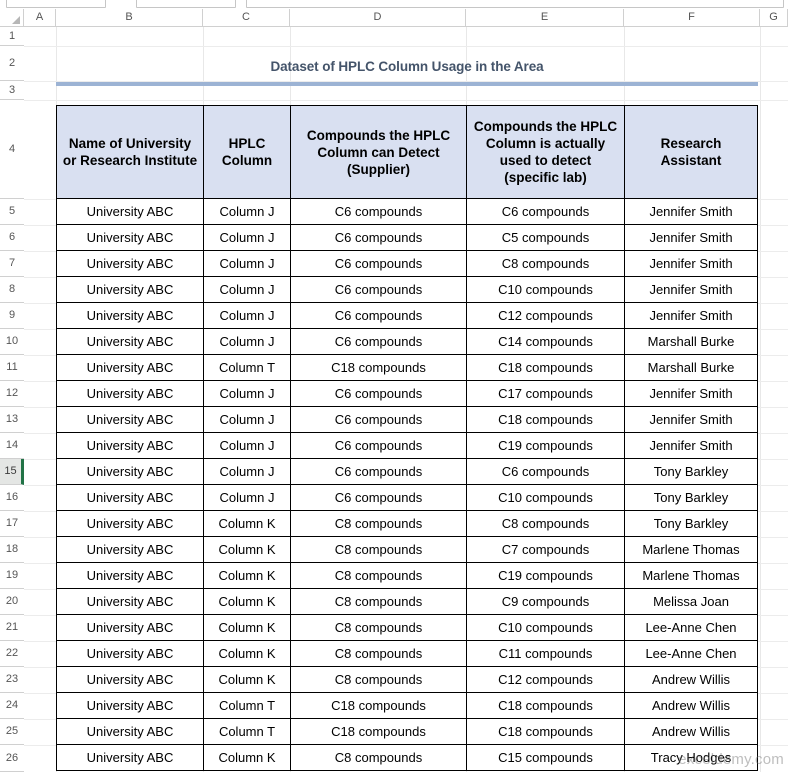 The width and height of the screenshot is (788, 772). I want to click on cell-lab-compounds: C8 compounds, so click(545, 263).